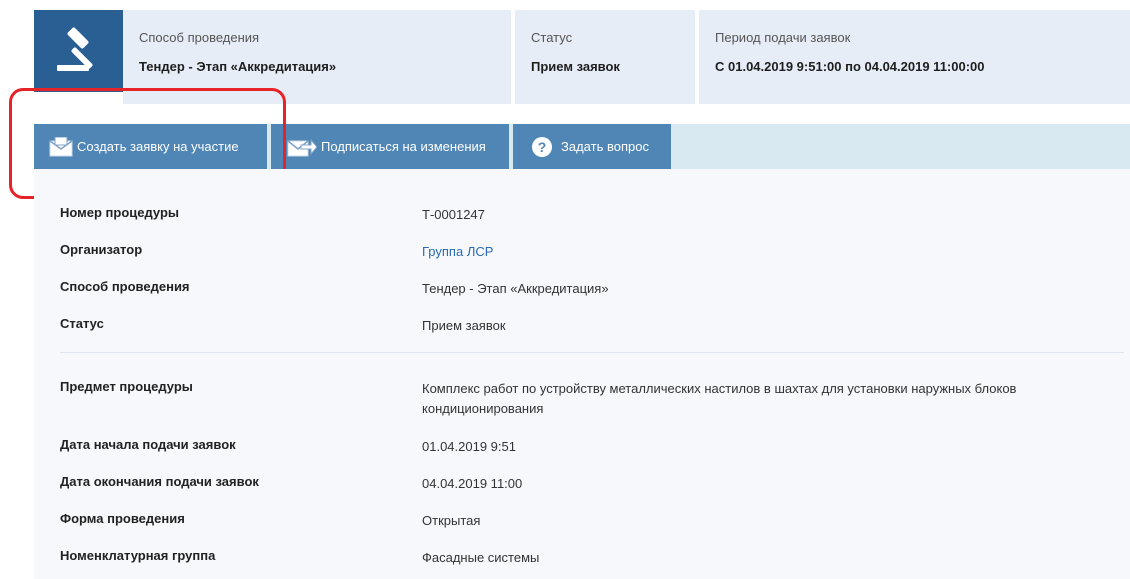 The width and height of the screenshot is (1130, 579). What do you see at coordinates (138, 555) in the screenshot?
I see `detail-label: Номенклатурная группа` at bounding box center [138, 555].